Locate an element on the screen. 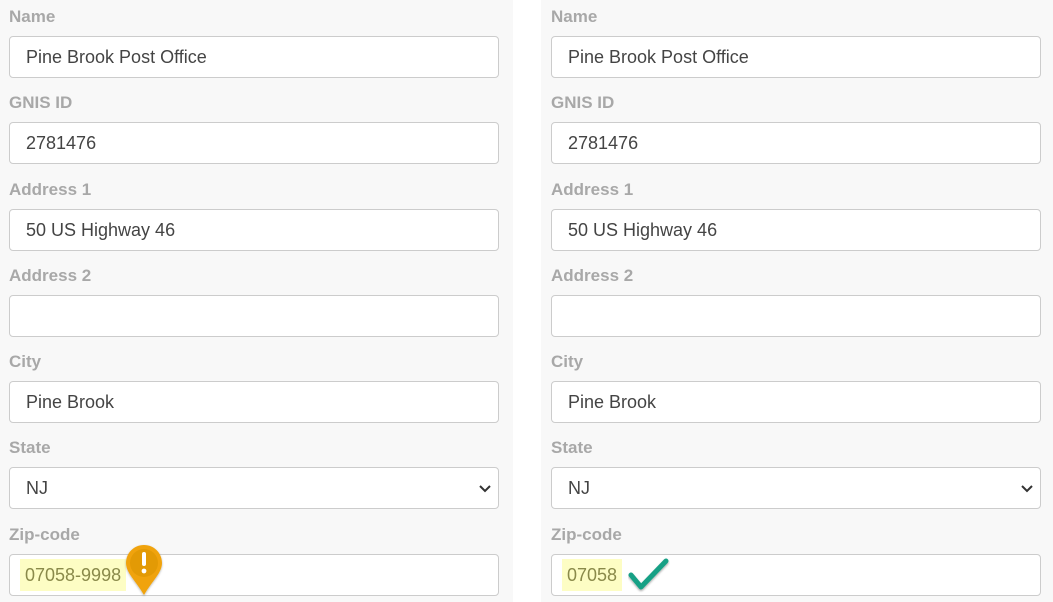  checkmark-icon is located at coordinates (648, 574).